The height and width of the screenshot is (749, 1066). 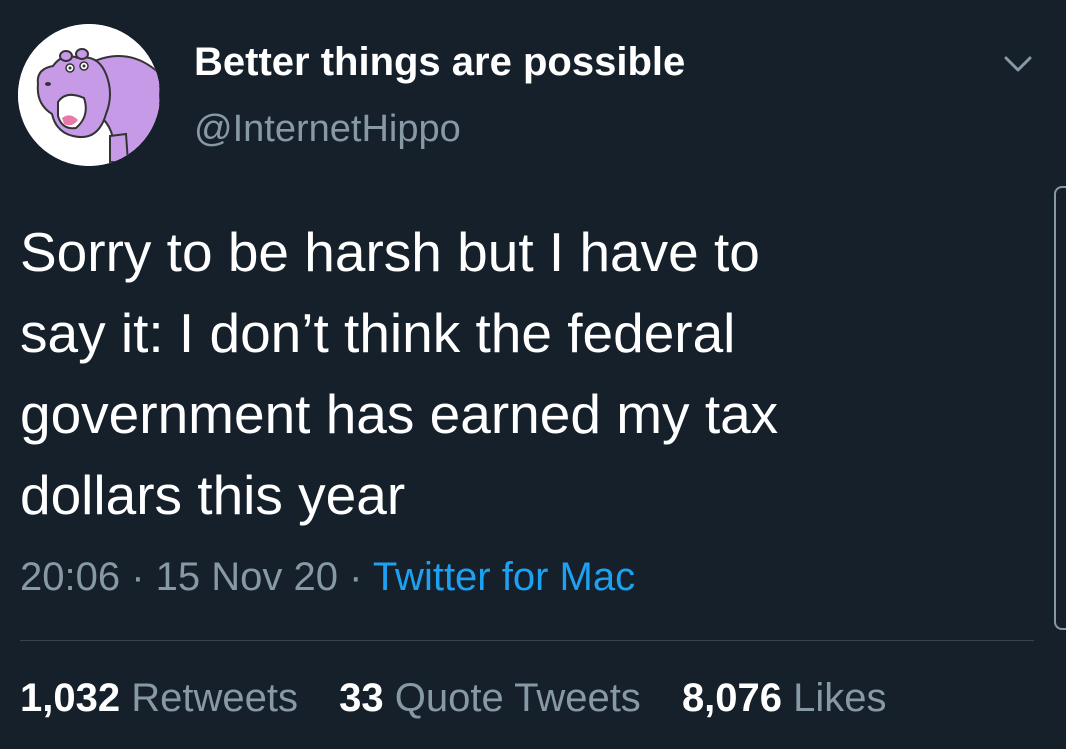 I want to click on tweet-date: 15 Nov 20, so click(x=247, y=577).